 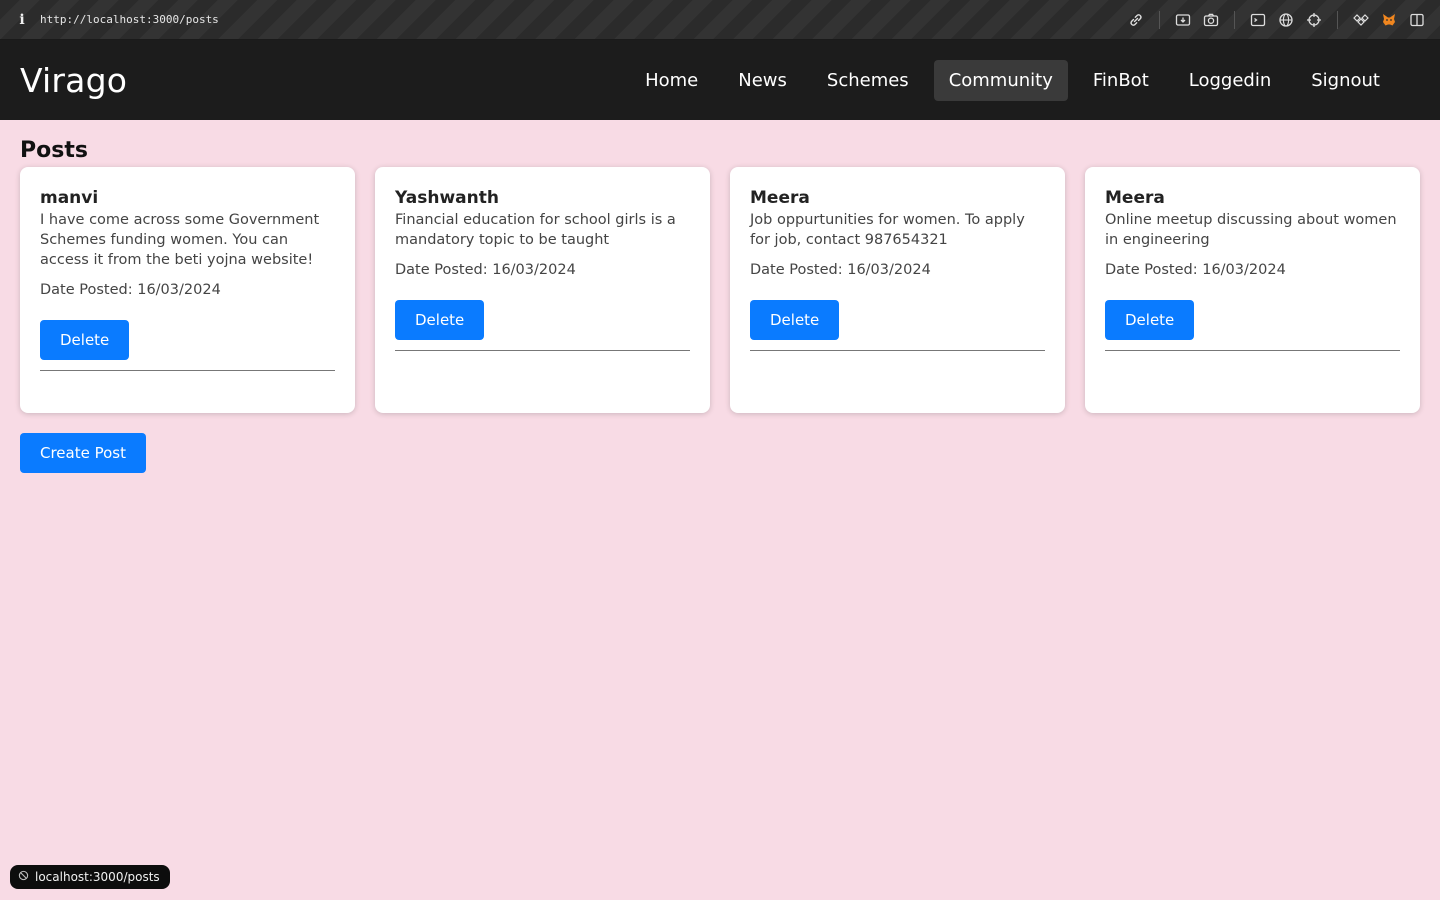 I want to click on metamask-icon, so click(x=1389, y=20).